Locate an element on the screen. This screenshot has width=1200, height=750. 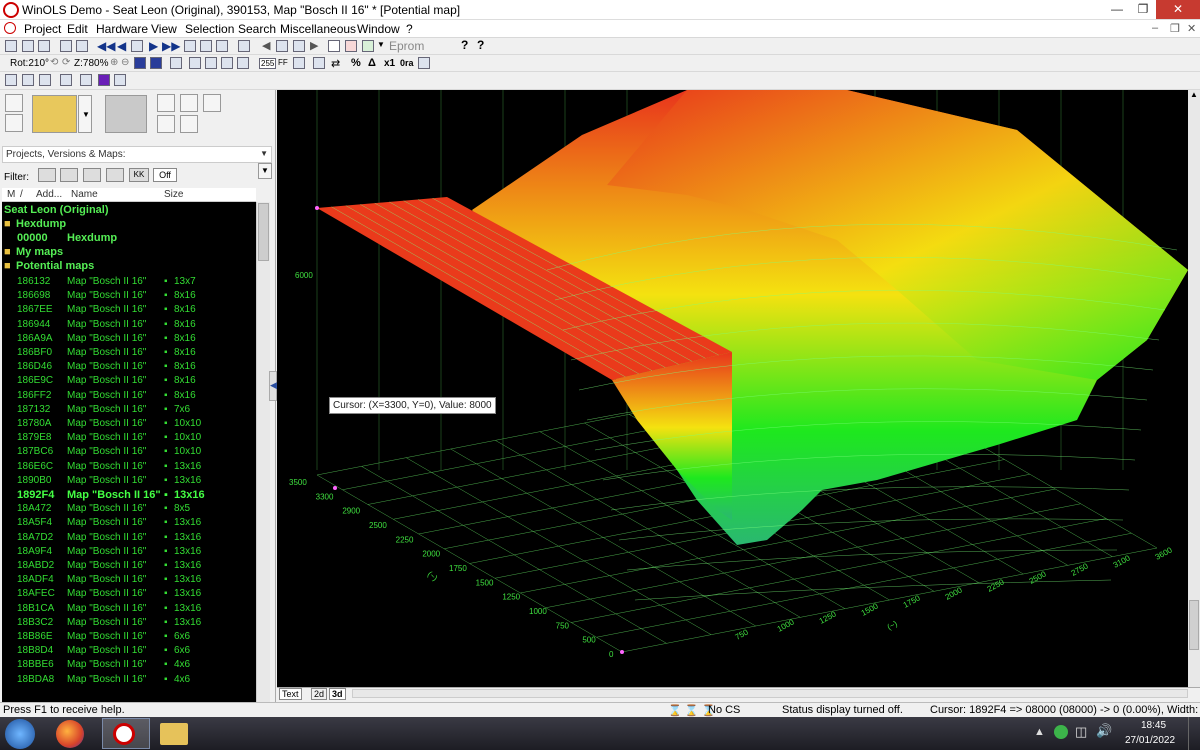
mdi-minimize-icon: – is located at coordinates (1155, 28).